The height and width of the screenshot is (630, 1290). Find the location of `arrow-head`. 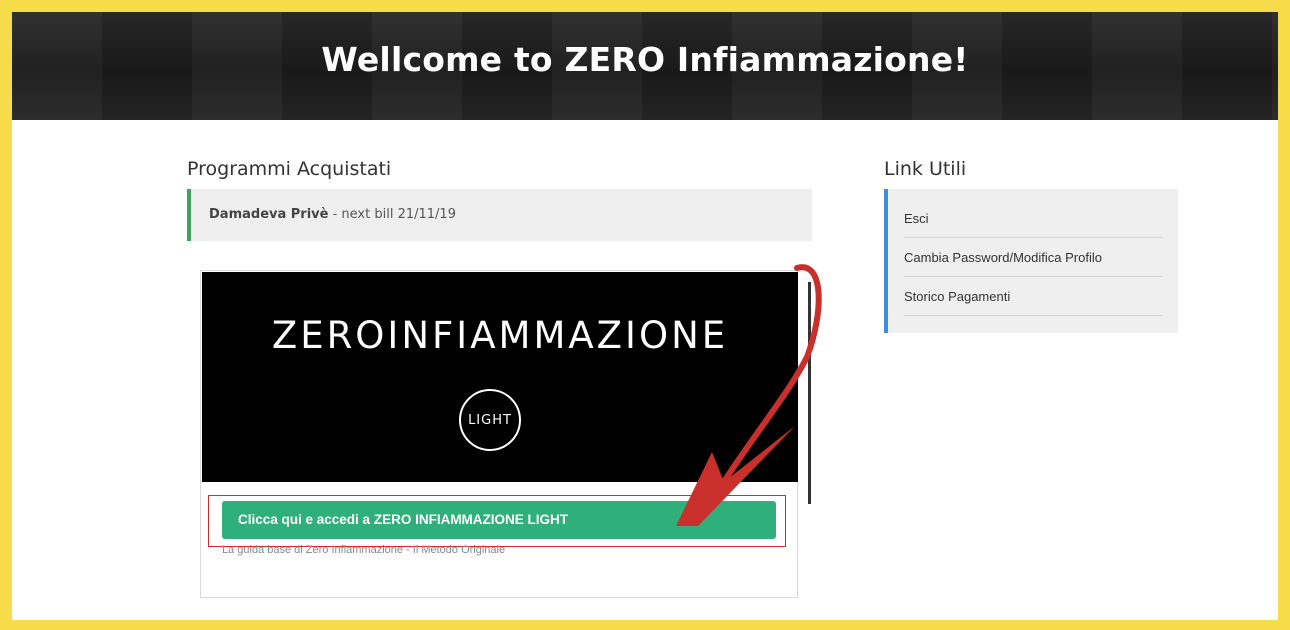

arrow-head is located at coordinates (735, 476).